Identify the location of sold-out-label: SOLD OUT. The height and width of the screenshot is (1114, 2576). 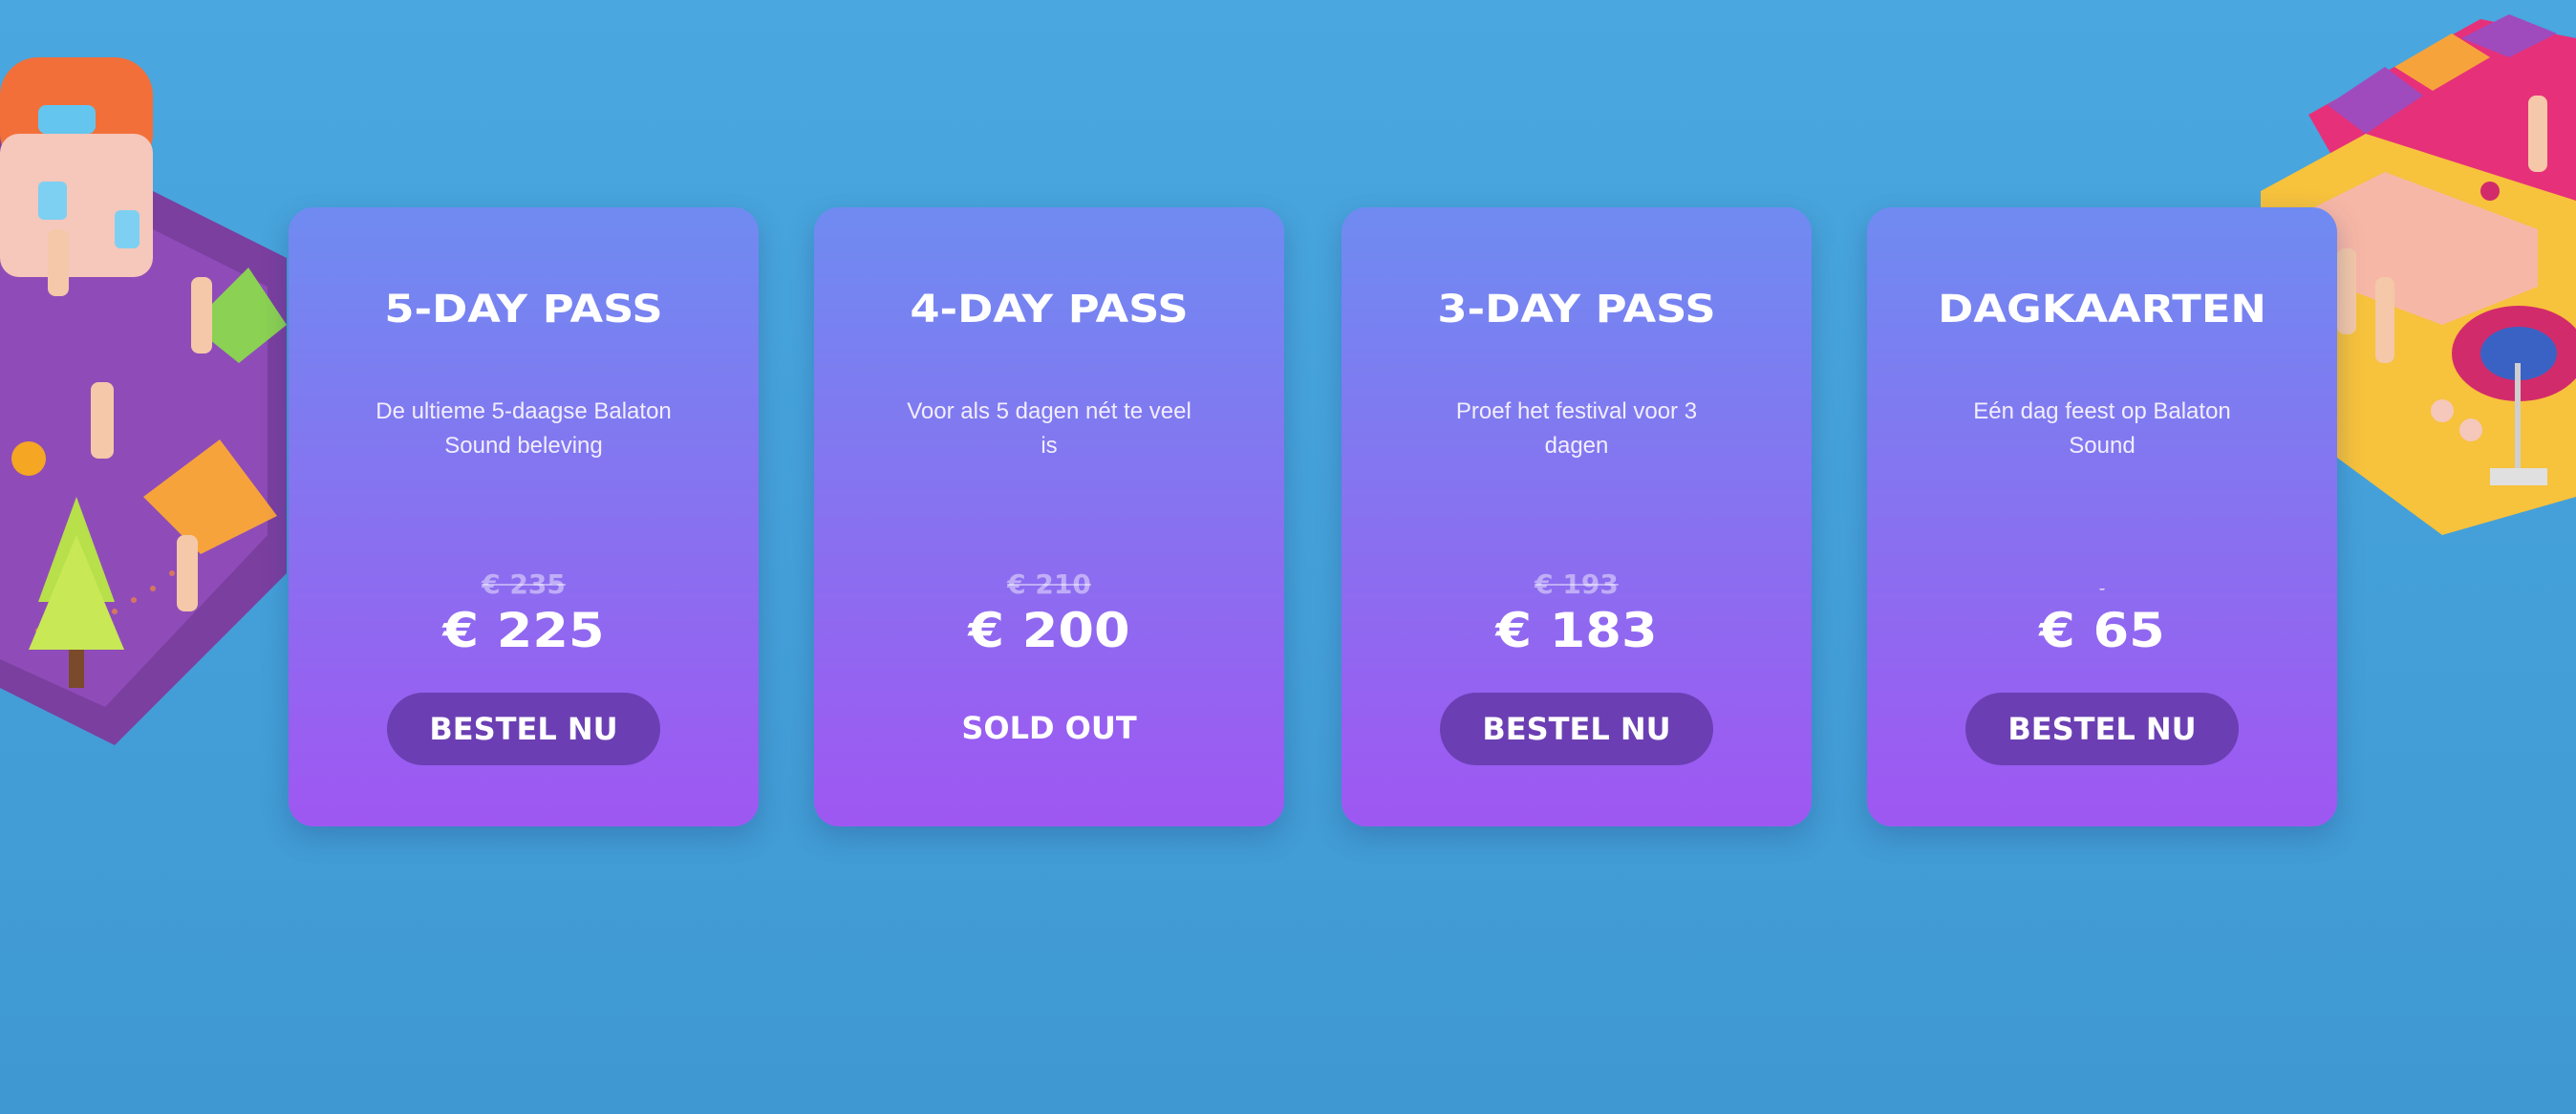
(1049, 728).